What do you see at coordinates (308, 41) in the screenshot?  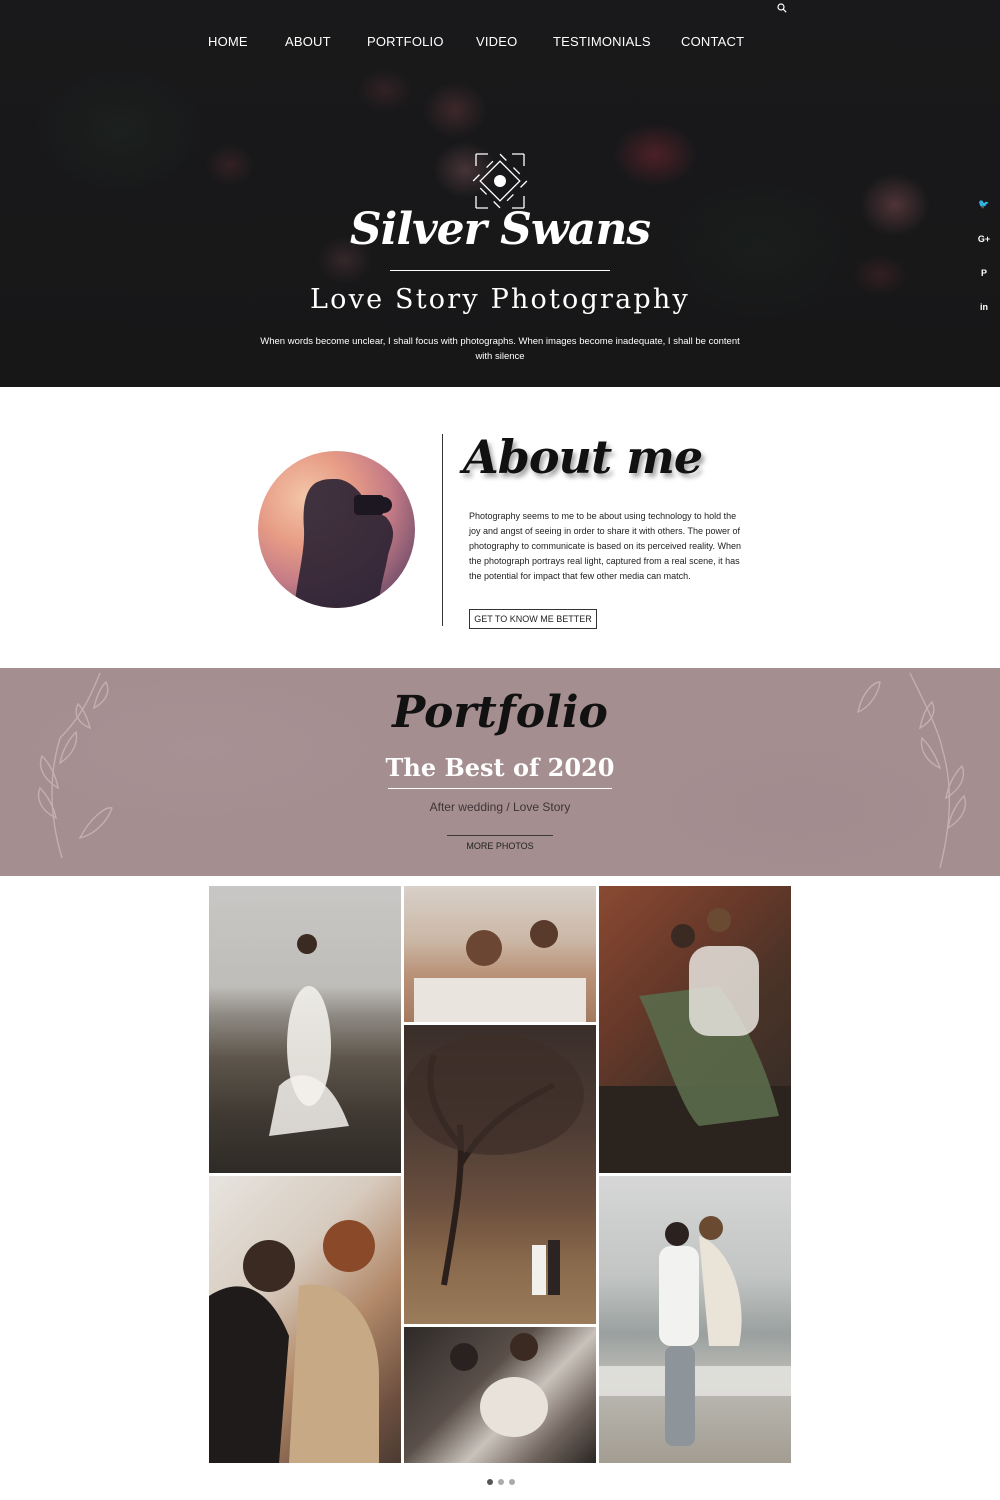 I see `nav-item-about: ABOUT` at bounding box center [308, 41].